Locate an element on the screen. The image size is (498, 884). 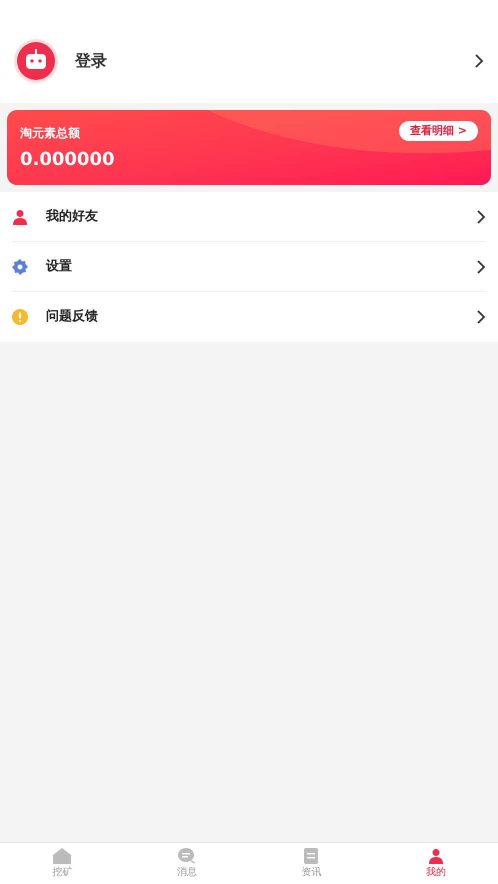
balance-title: 淘元素总额 is located at coordinates (50, 133).